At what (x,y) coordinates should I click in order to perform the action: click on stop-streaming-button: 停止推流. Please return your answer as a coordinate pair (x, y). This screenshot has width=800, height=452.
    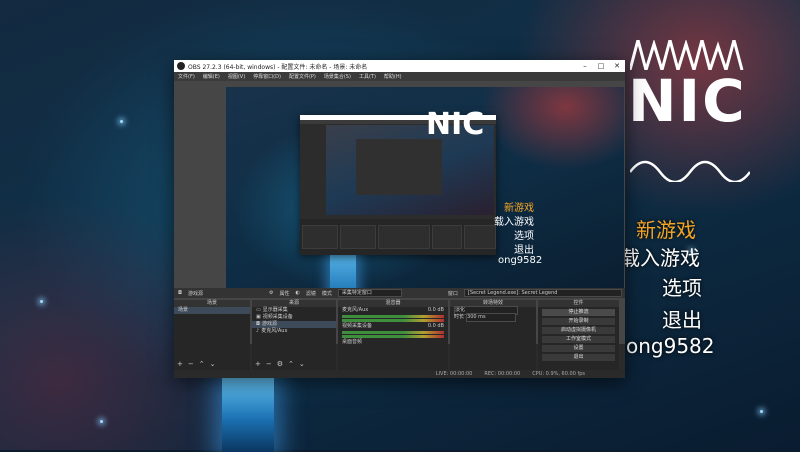
    Looking at the image, I should click on (578, 312).